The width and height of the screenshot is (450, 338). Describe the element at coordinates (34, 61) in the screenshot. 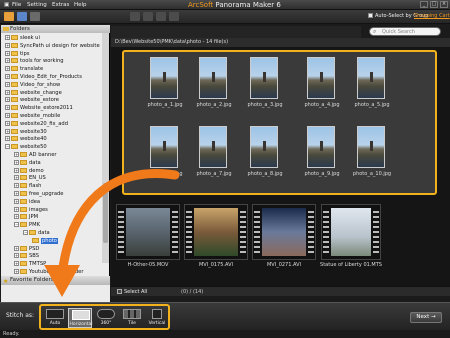

I see `folder-item: + tools for working` at that location.